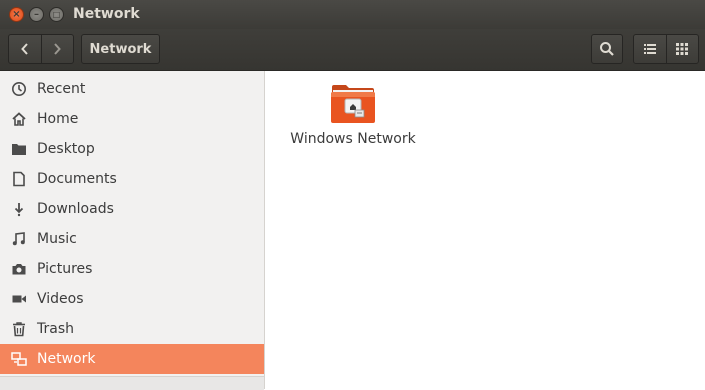 This screenshot has width=705, height=390. I want to click on download-icon, so click(19, 209).